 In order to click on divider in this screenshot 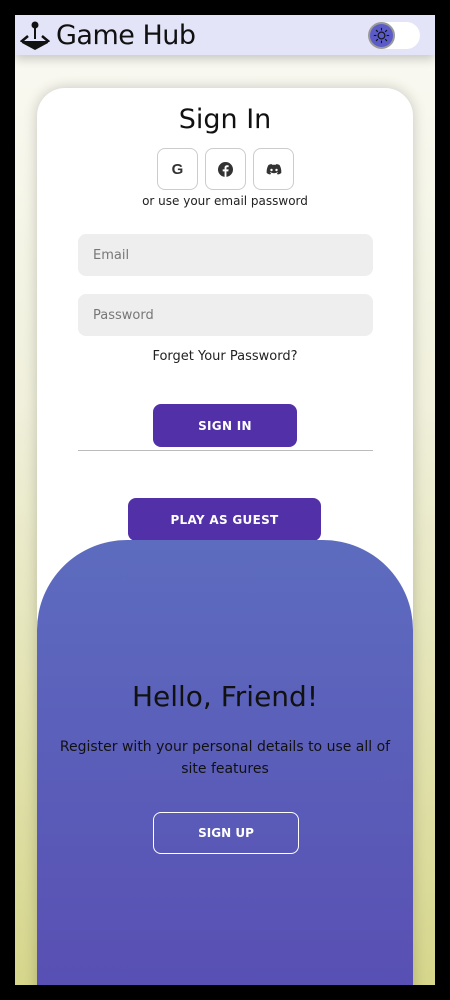, I will do `click(225, 450)`.